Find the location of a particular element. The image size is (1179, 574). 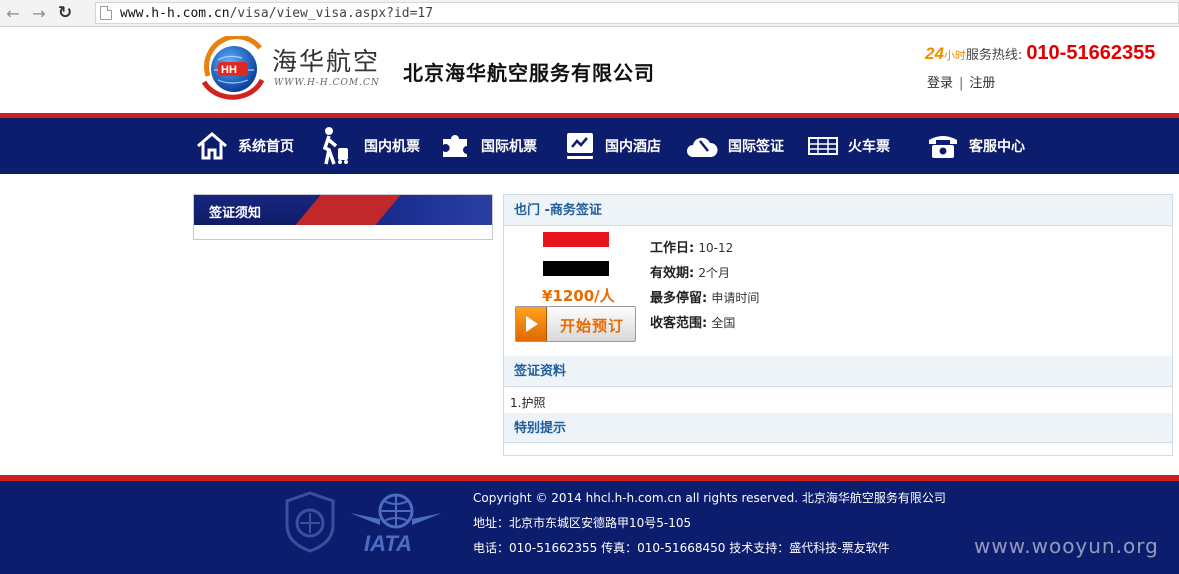

nav-item-intl-flights: 国际机票 is located at coordinates (489, 146).